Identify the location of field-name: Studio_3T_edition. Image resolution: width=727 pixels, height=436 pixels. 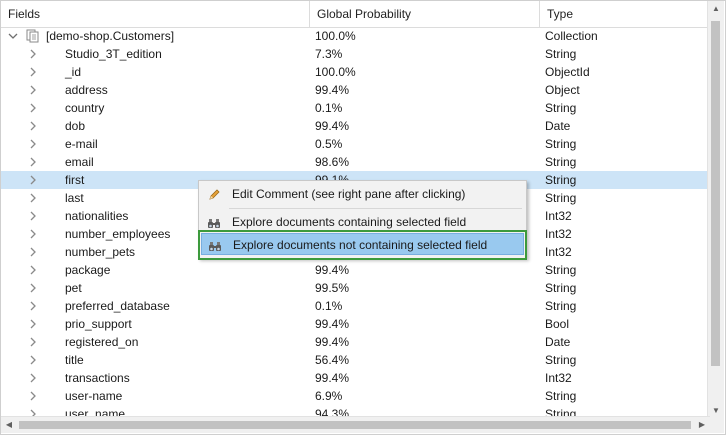
(113, 54).